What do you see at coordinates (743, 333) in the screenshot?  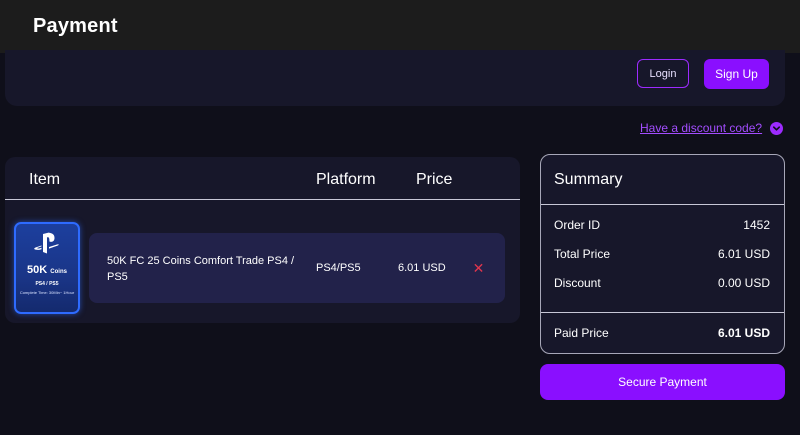 I see `paid-price-value: 6.01 USD` at bounding box center [743, 333].